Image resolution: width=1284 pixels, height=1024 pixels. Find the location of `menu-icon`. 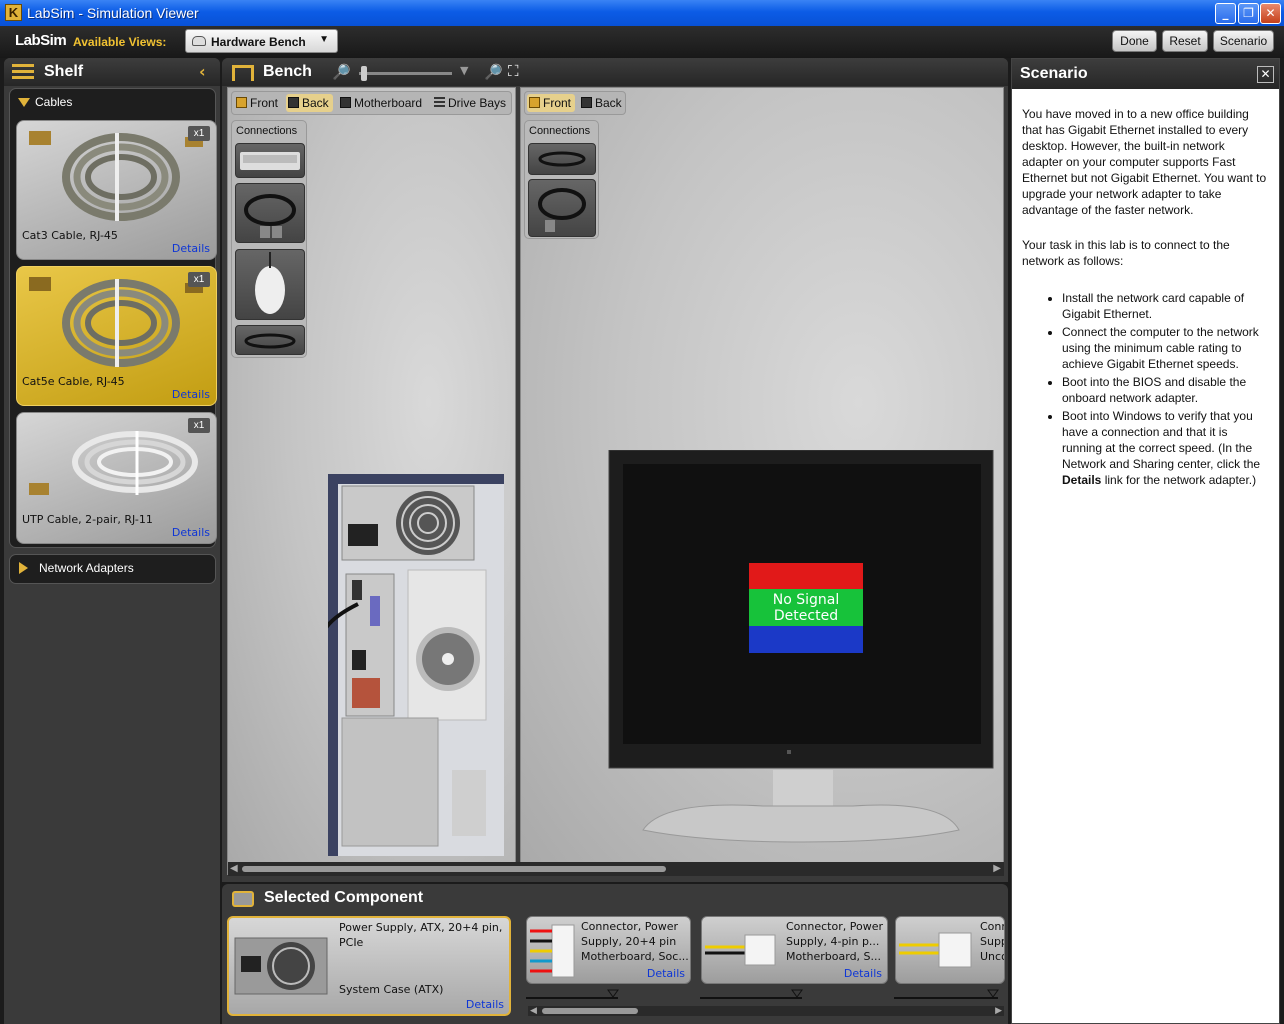

menu-icon is located at coordinates (23, 72).